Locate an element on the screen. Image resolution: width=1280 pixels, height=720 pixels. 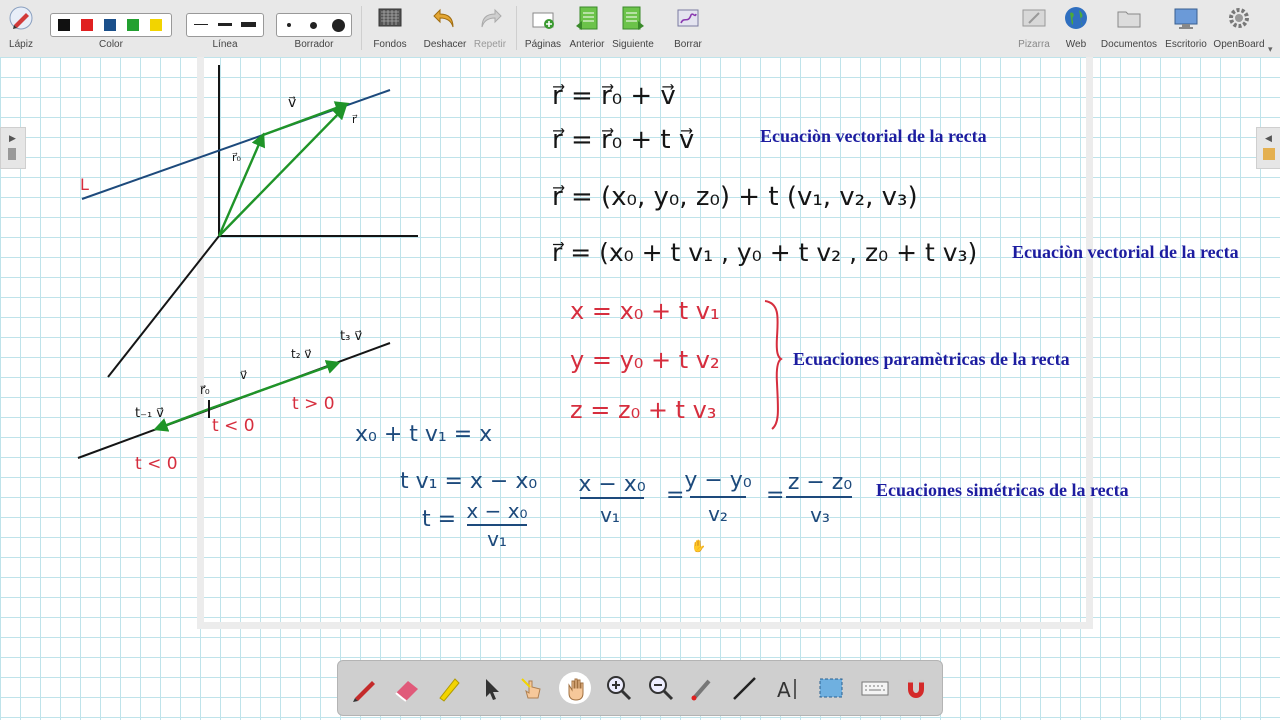
clear-page-icon is located at coordinates (688, 18).